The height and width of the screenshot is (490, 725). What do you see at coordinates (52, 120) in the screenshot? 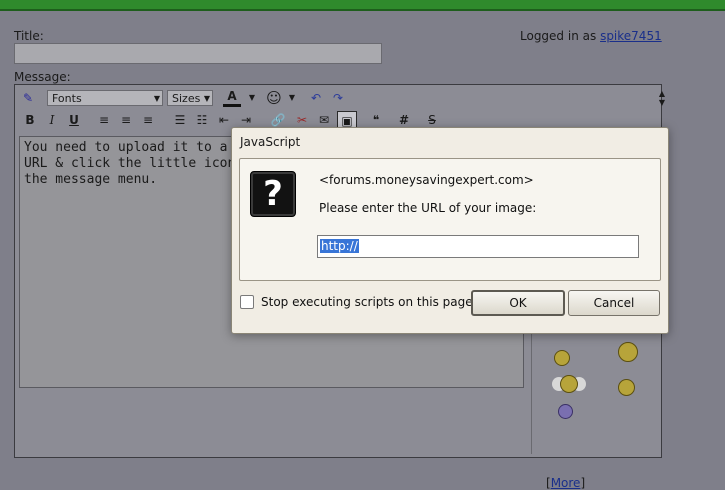
I see `italic-button: I` at bounding box center [52, 120].